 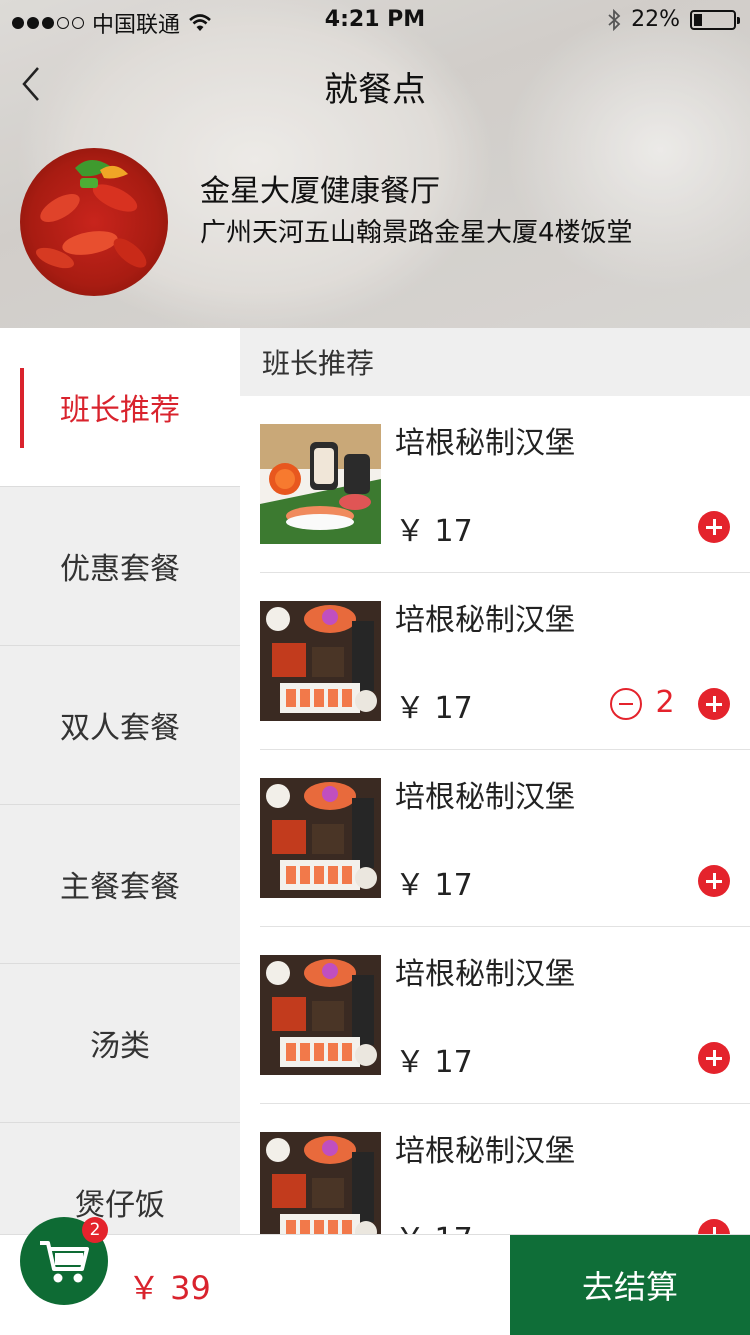 I want to click on category-label: 汤类, so click(x=120, y=1046).